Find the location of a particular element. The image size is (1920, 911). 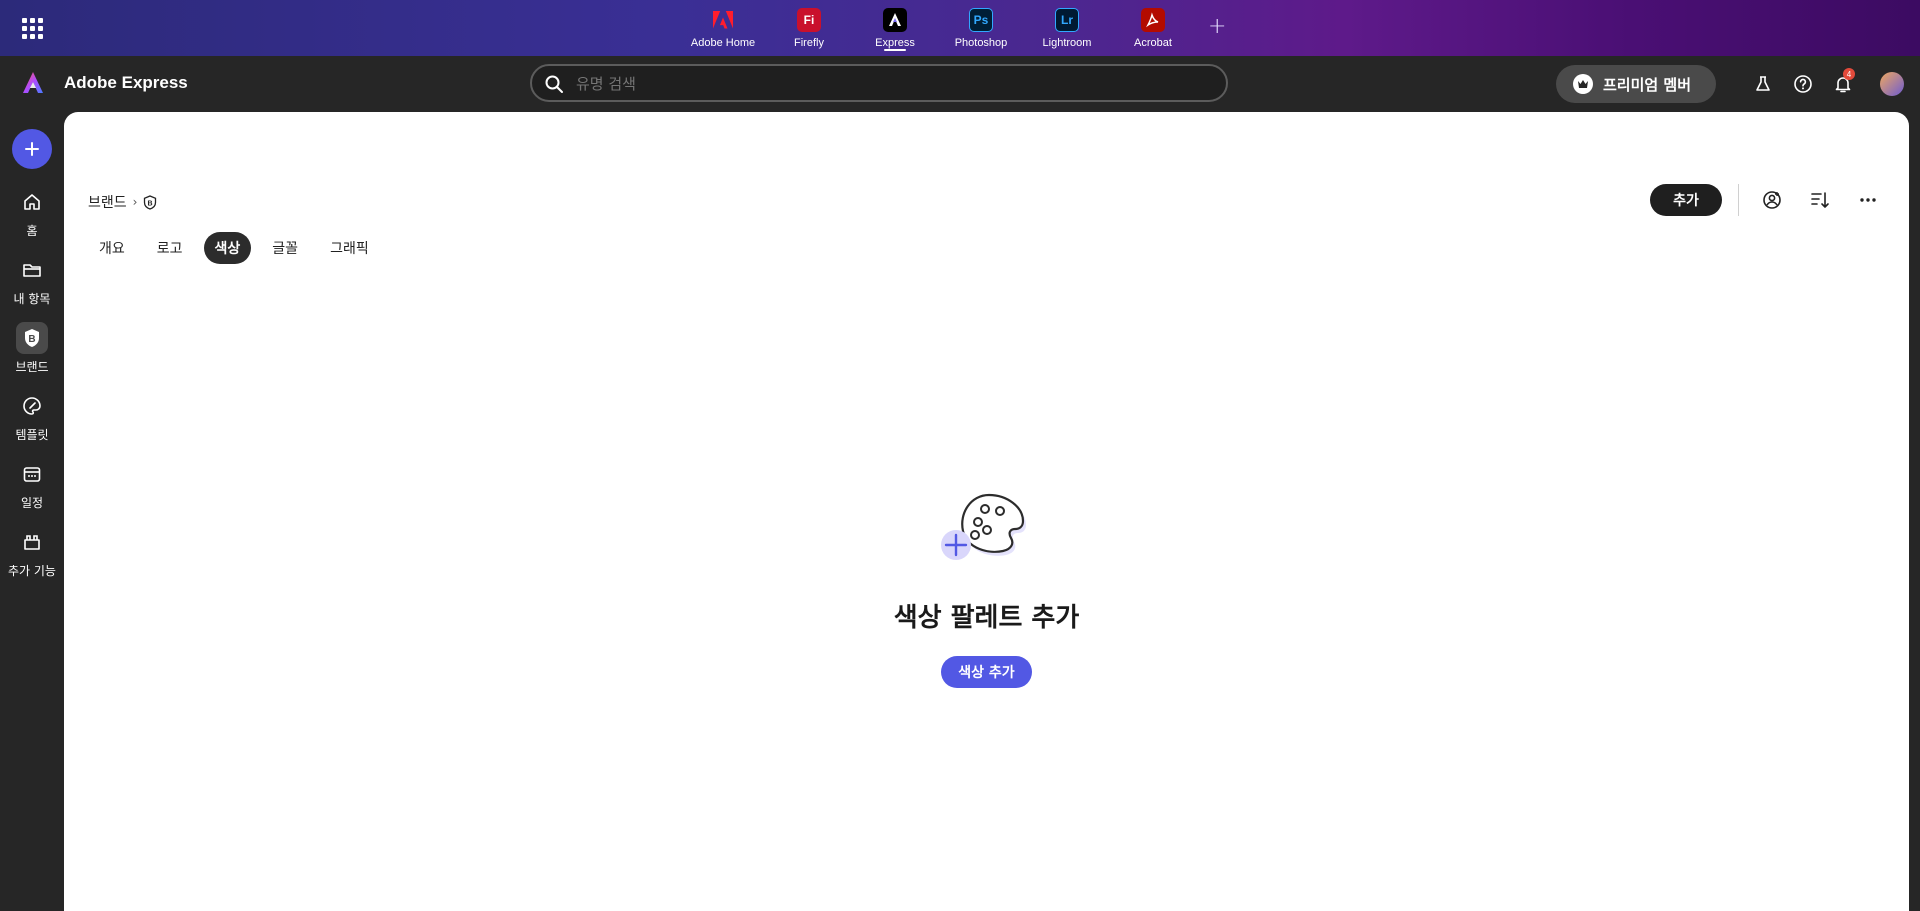

sidebar-item-home: 홈 is located at coordinates (32, 212).